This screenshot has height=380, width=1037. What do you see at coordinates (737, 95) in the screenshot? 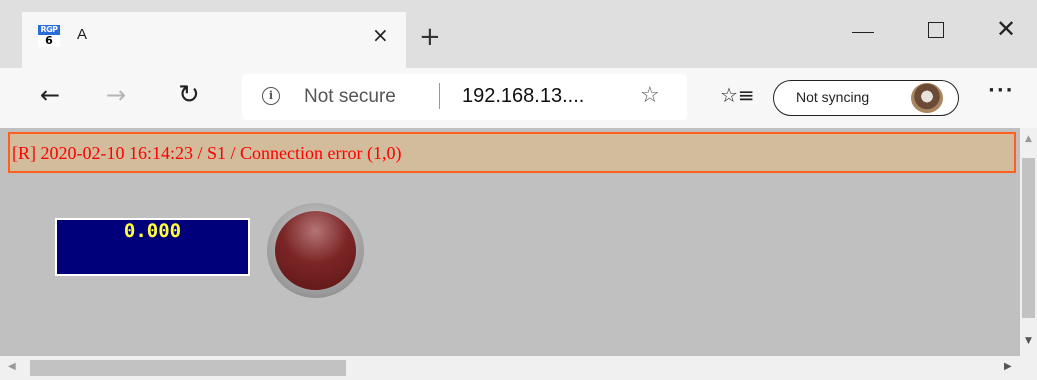
I see `favorites-icon: ☆≡` at bounding box center [737, 95].